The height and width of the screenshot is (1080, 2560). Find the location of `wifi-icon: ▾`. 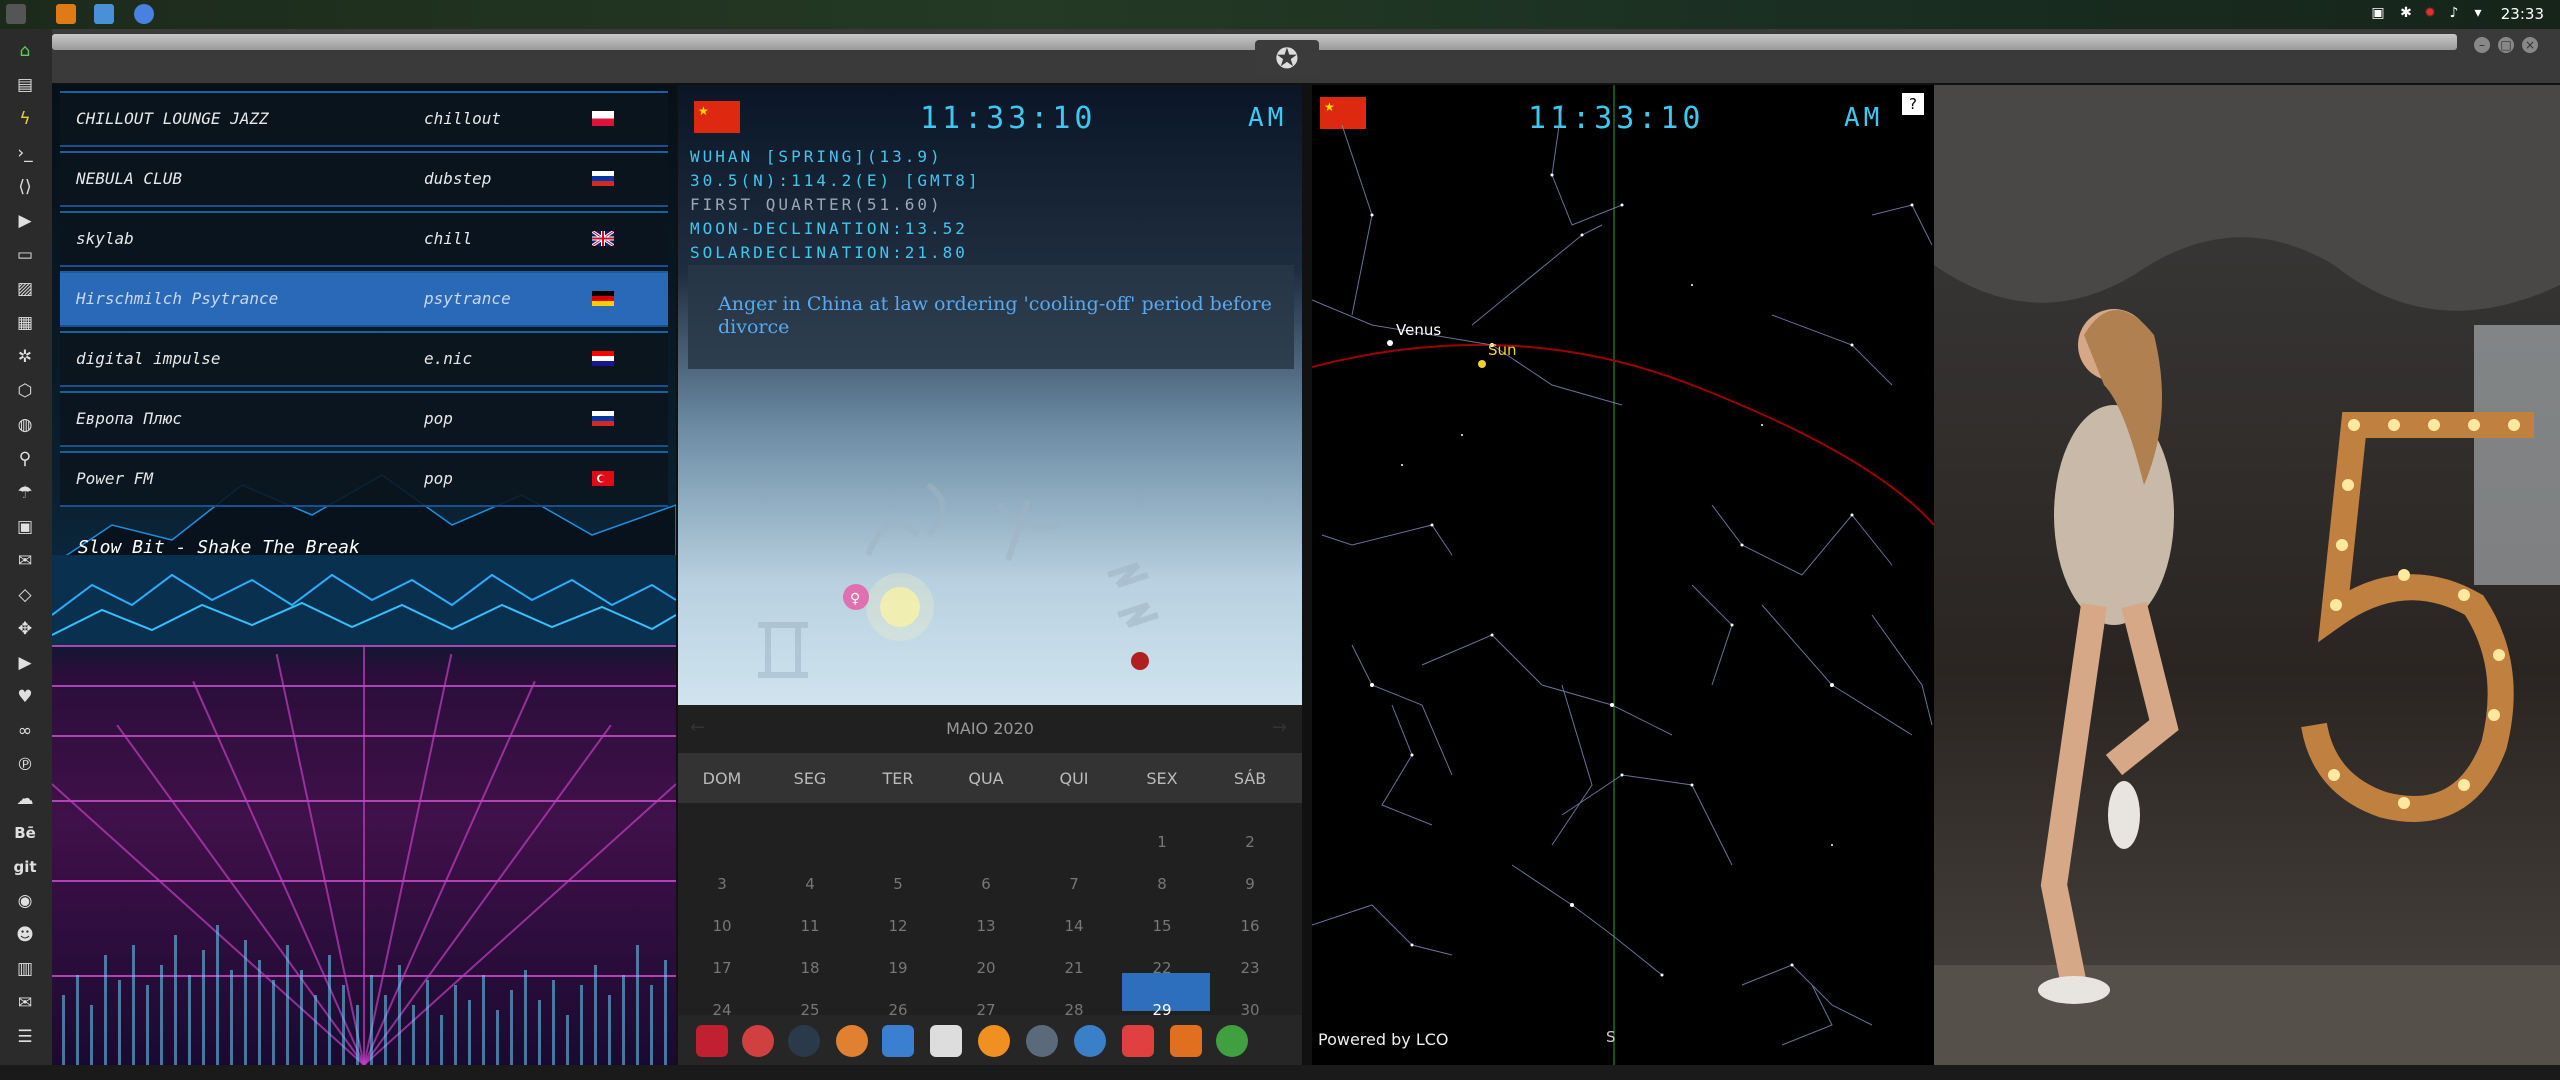

wifi-icon: ▾ is located at coordinates (2478, 13).